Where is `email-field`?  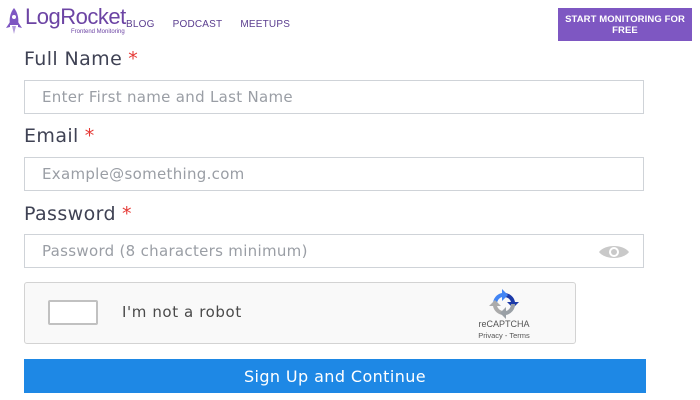 email-field is located at coordinates (334, 174).